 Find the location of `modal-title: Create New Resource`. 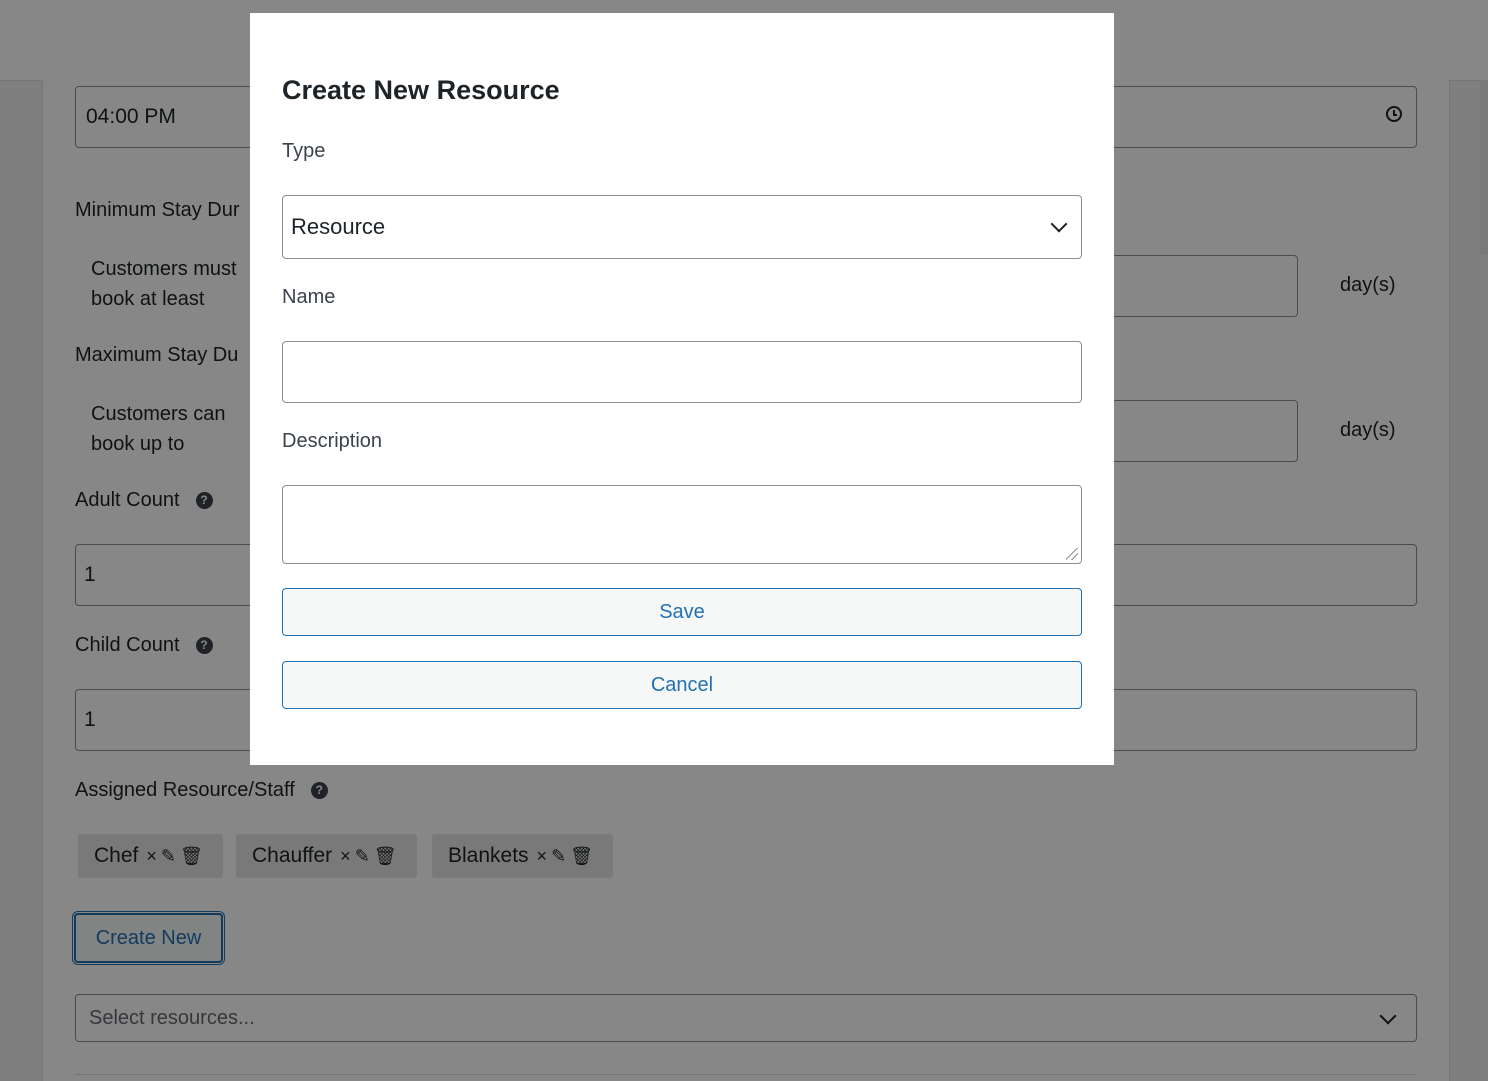

modal-title: Create New Resource is located at coordinates (421, 90).